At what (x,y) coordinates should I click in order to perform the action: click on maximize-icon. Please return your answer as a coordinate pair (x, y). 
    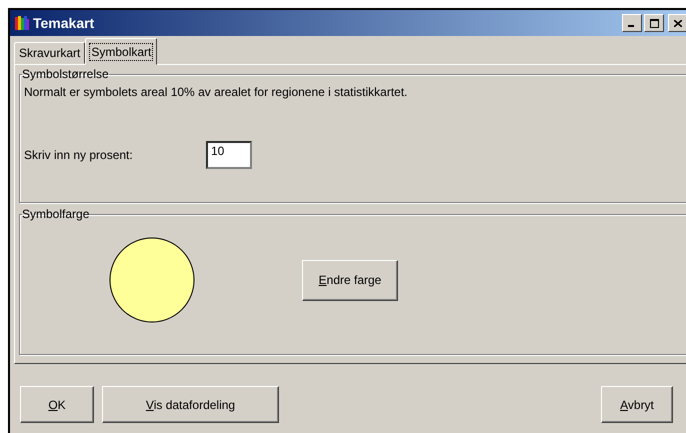
    Looking at the image, I should click on (654, 23).